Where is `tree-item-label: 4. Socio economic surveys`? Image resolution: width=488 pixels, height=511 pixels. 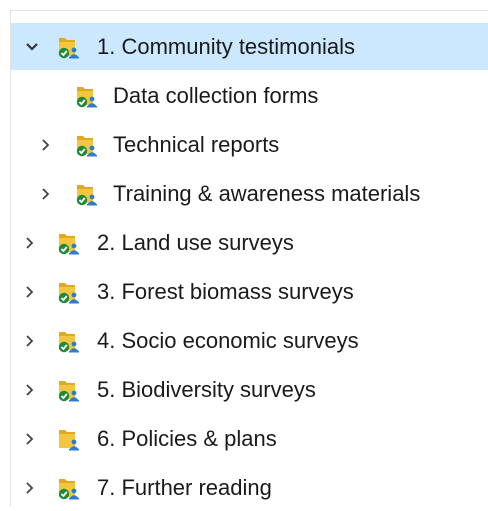
tree-item-label: 4. Socio economic surveys is located at coordinates (228, 340).